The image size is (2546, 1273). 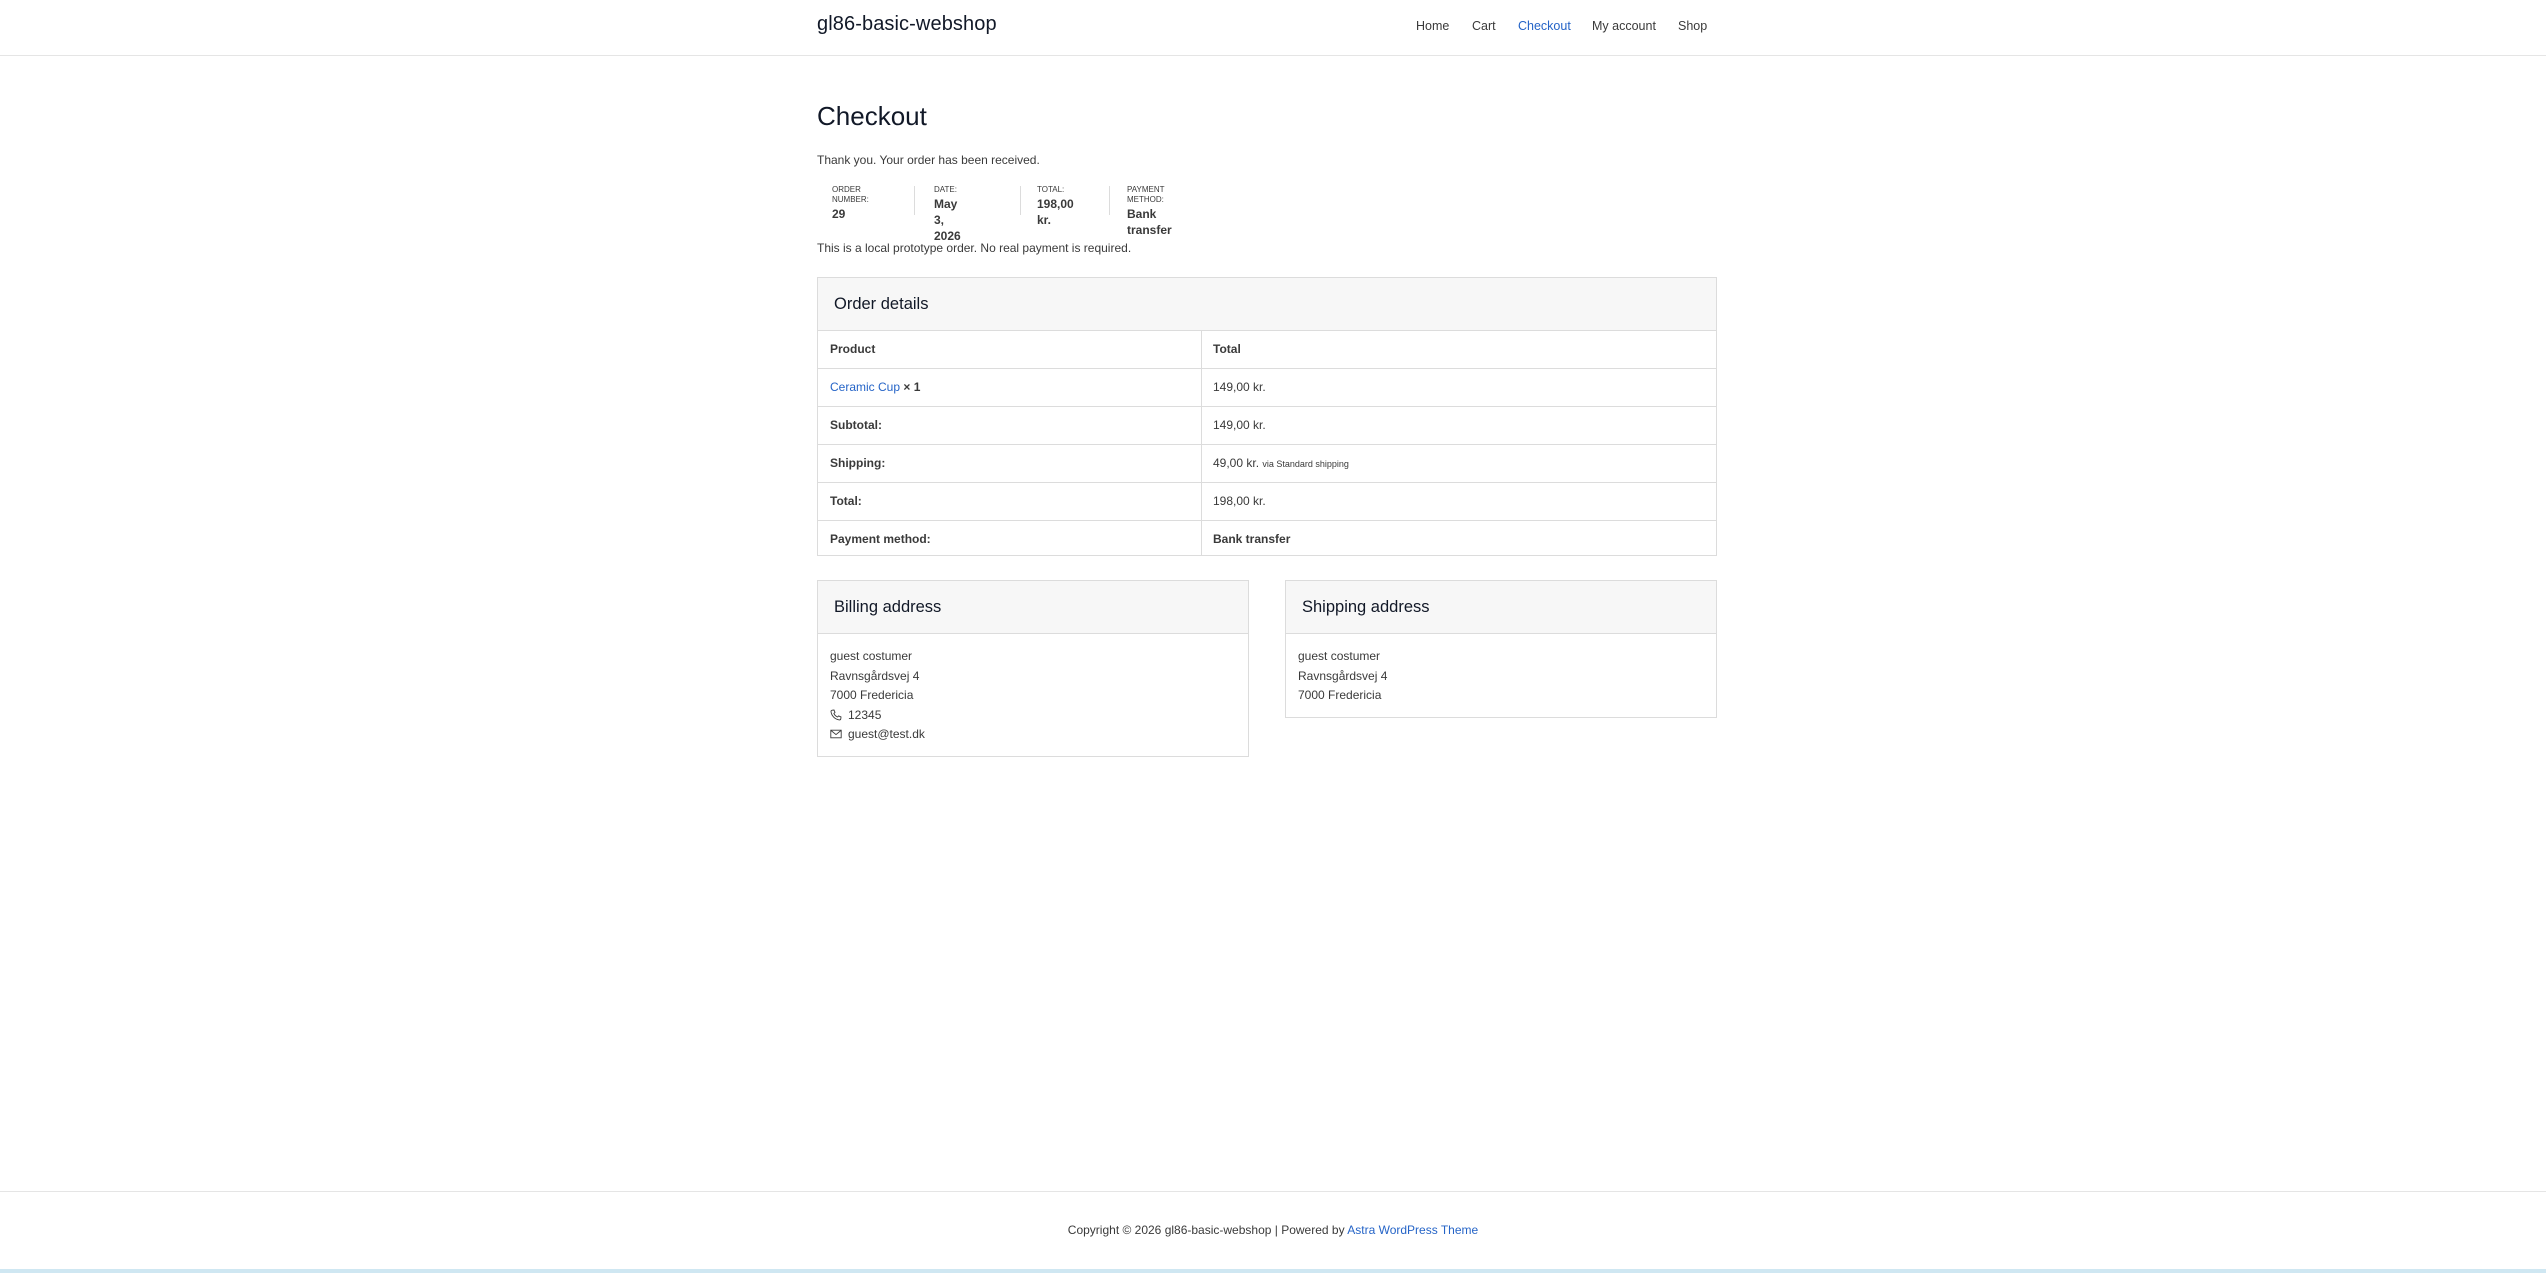 What do you see at coordinates (871, 656) in the screenshot?
I see `billing-name: guest costumer` at bounding box center [871, 656].